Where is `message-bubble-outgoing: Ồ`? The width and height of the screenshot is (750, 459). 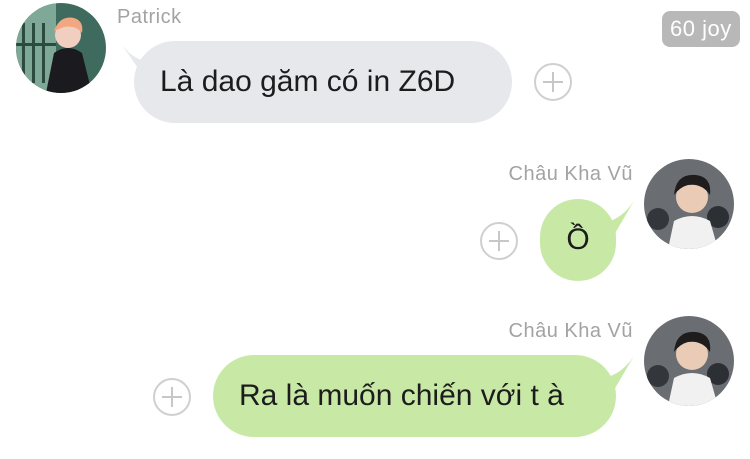
message-bubble-outgoing: Ồ is located at coordinates (578, 240).